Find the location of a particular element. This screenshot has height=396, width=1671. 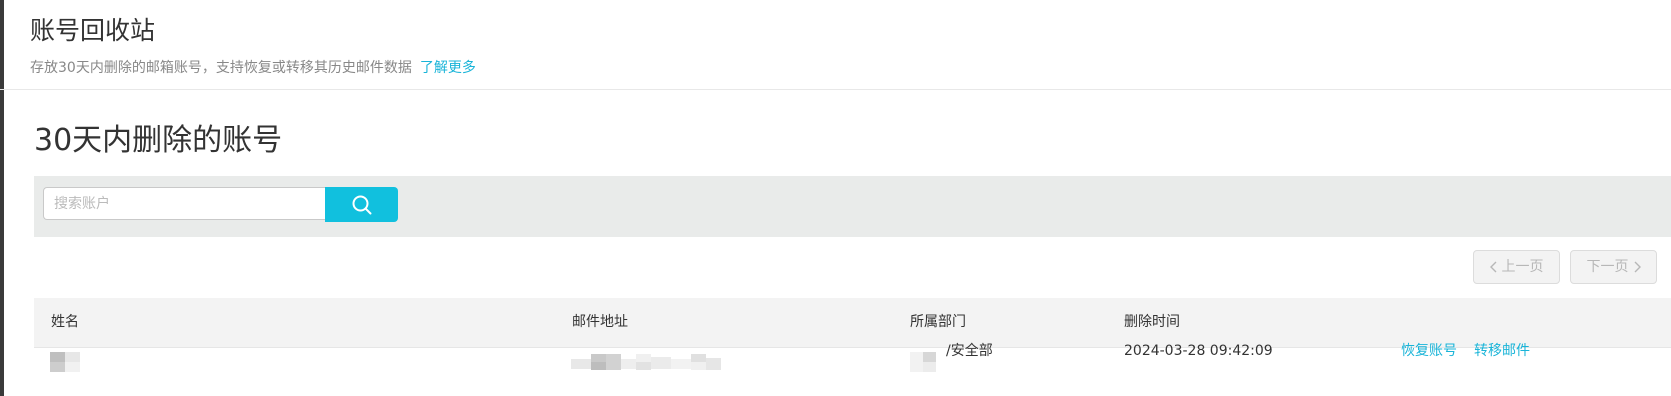

column-header-department: 所属部门 is located at coordinates (938, 322).